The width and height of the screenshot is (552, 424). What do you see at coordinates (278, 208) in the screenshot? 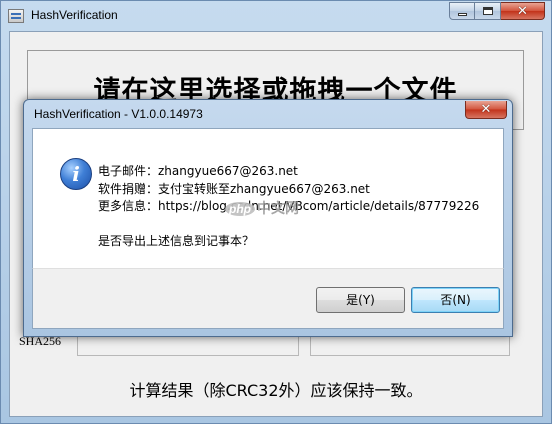
I see `watermark-text: 中文网` at bounding box center [278, 208].